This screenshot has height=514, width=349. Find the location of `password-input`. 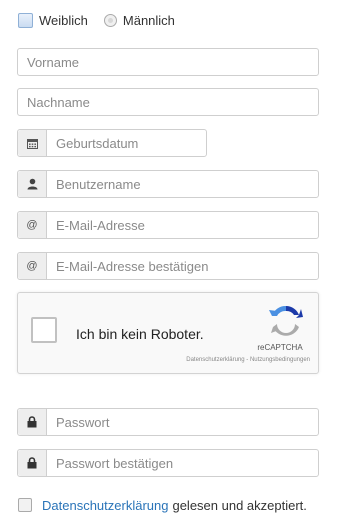

password-input is located at coordinates (182, 422).